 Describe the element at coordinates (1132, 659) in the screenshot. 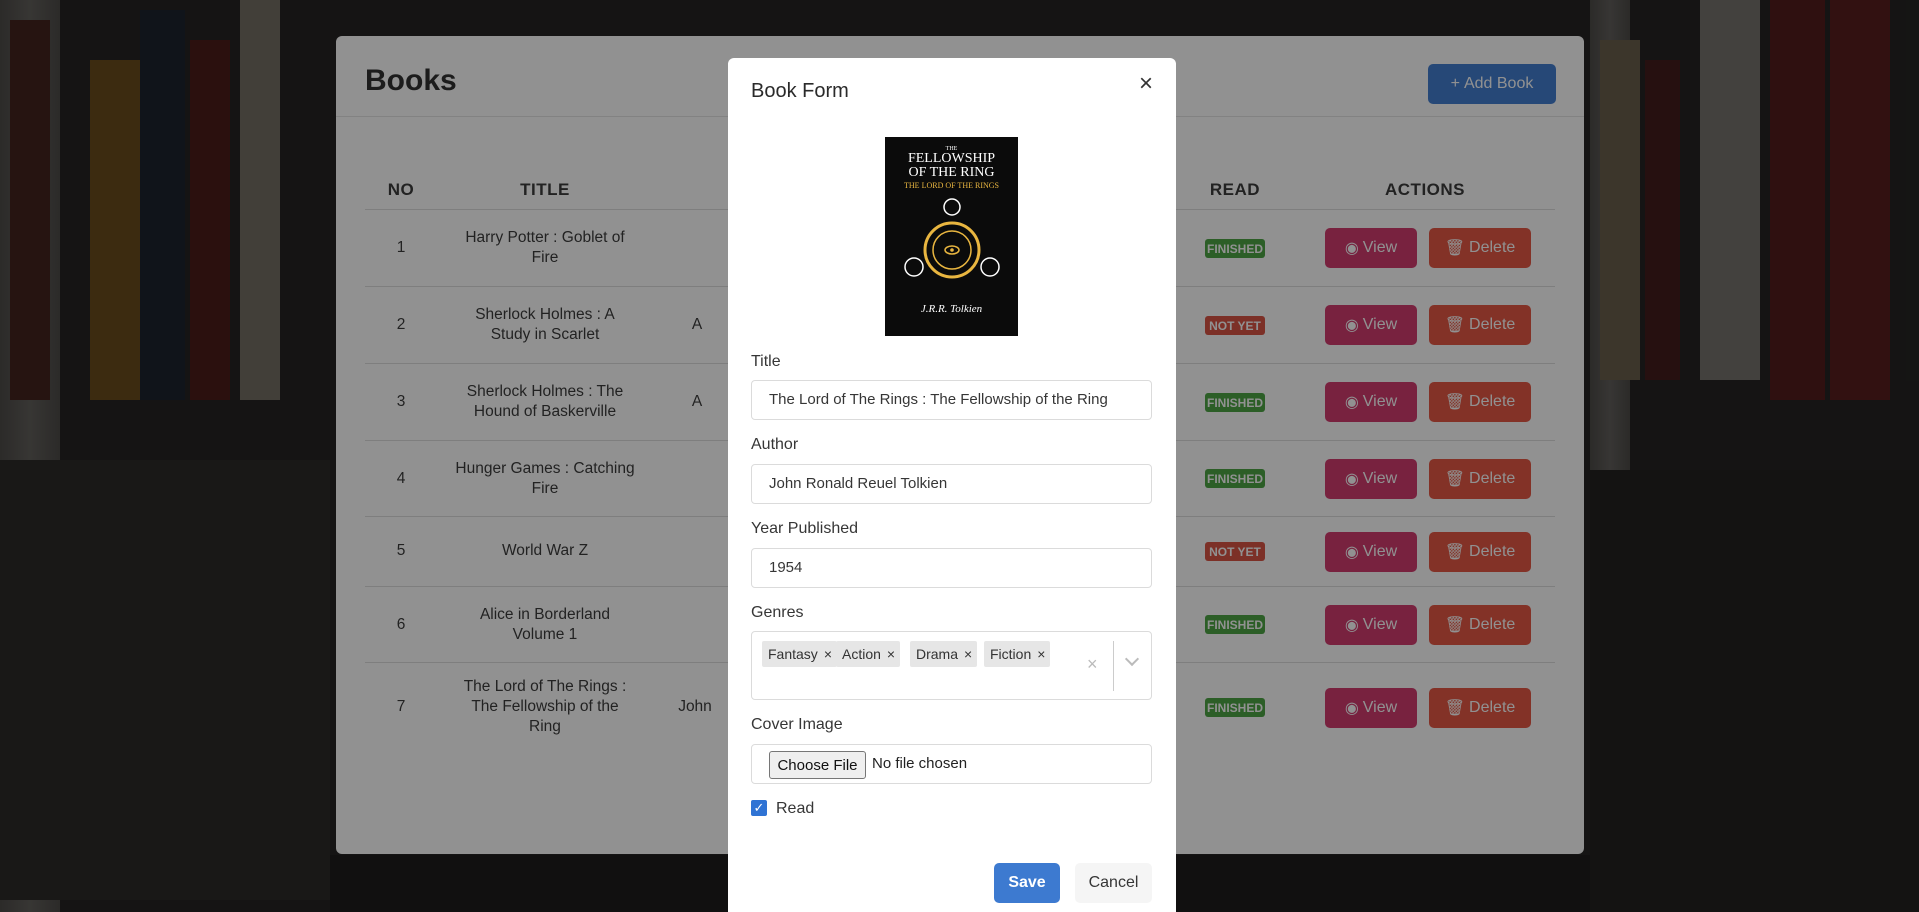

I see `chevron-down-icon` at that location.